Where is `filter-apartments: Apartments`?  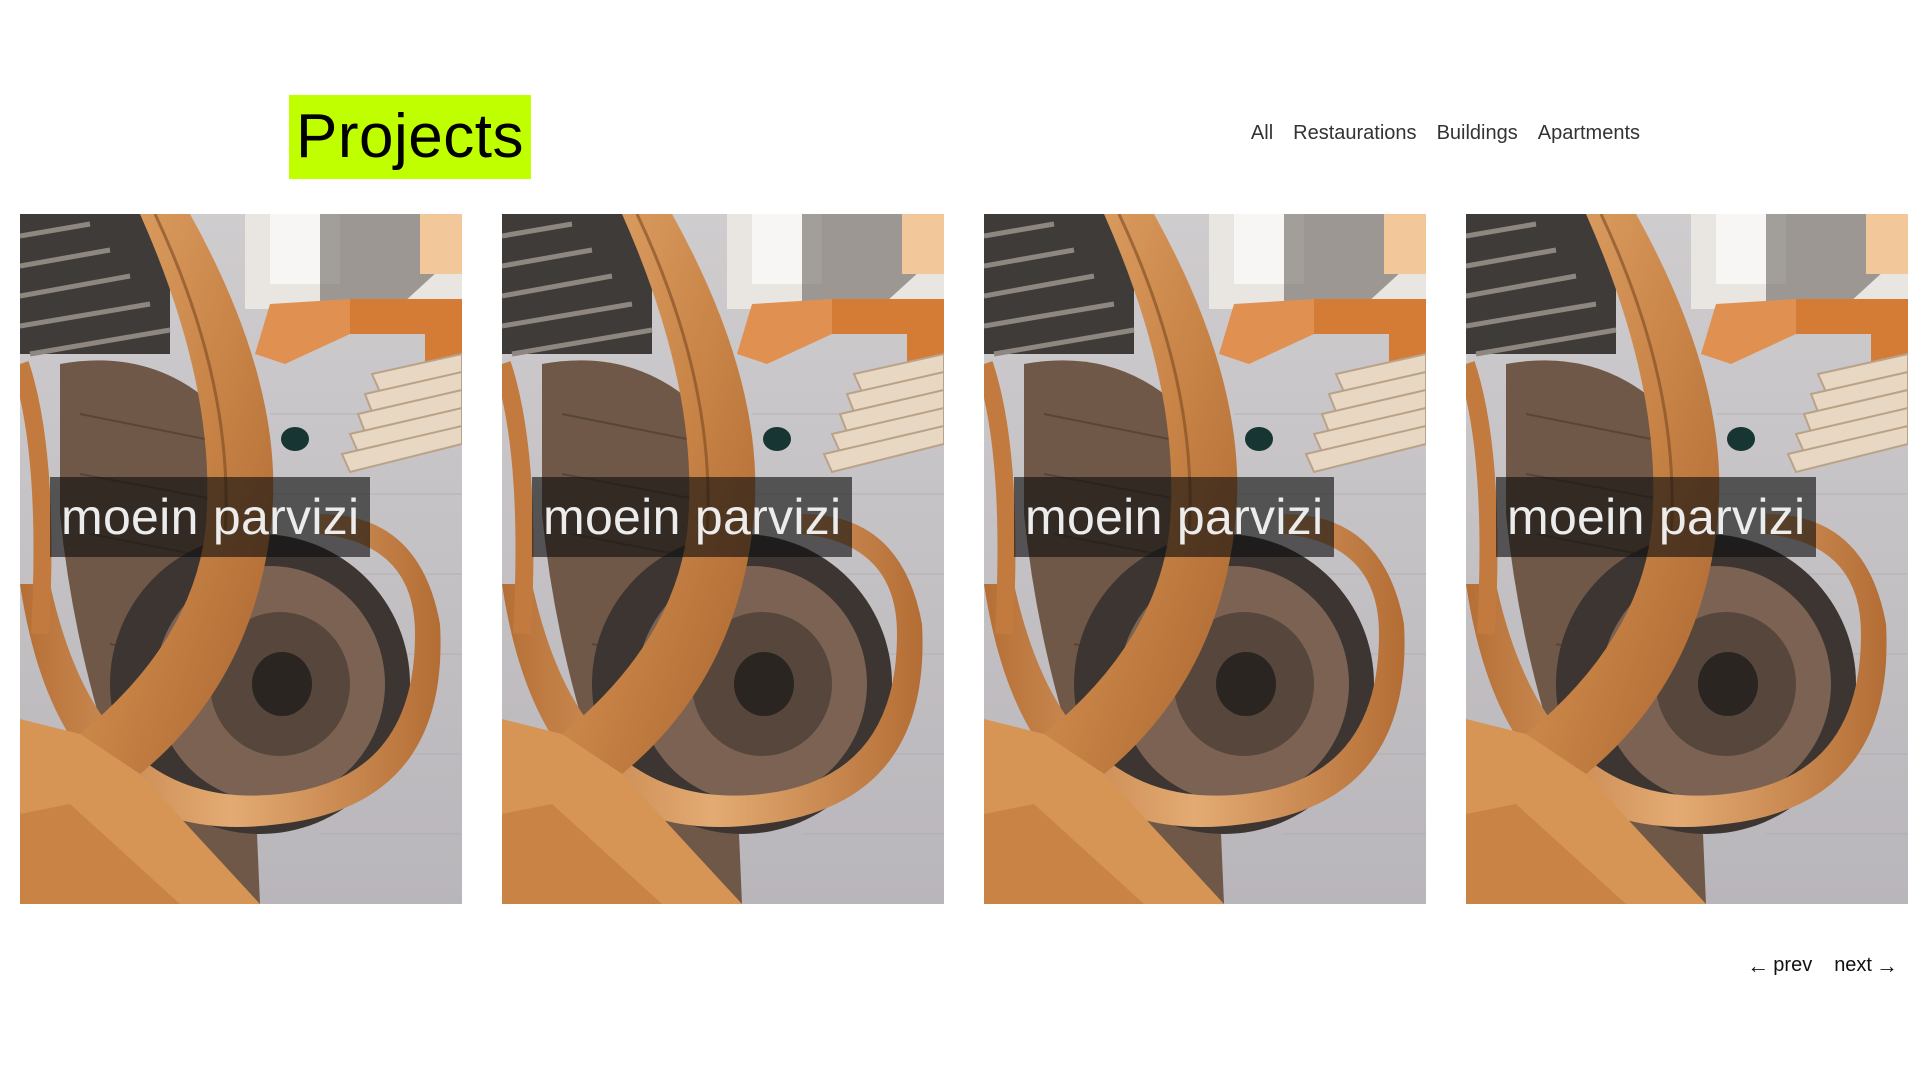
filter-apartments: Apartments is located at coordinates (1589, 133).